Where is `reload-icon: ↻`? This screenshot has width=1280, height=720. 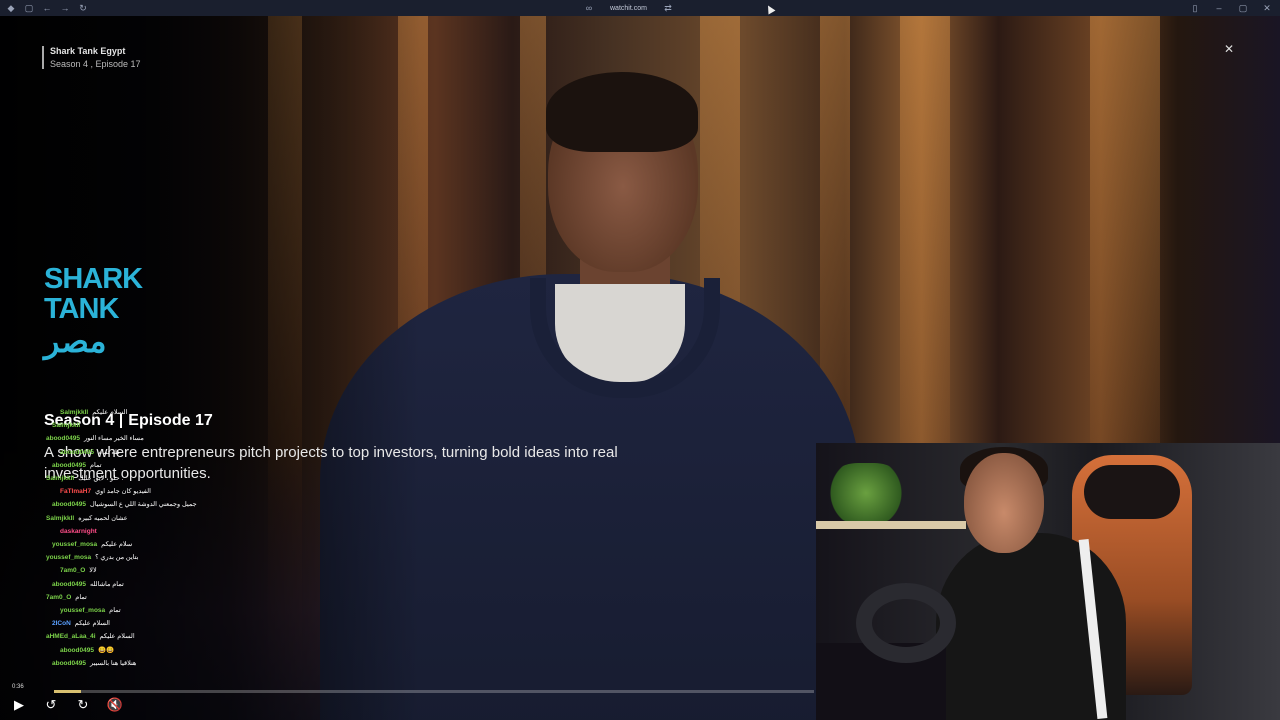
reload-icon: ↻ is located at coordinates (83, 8).